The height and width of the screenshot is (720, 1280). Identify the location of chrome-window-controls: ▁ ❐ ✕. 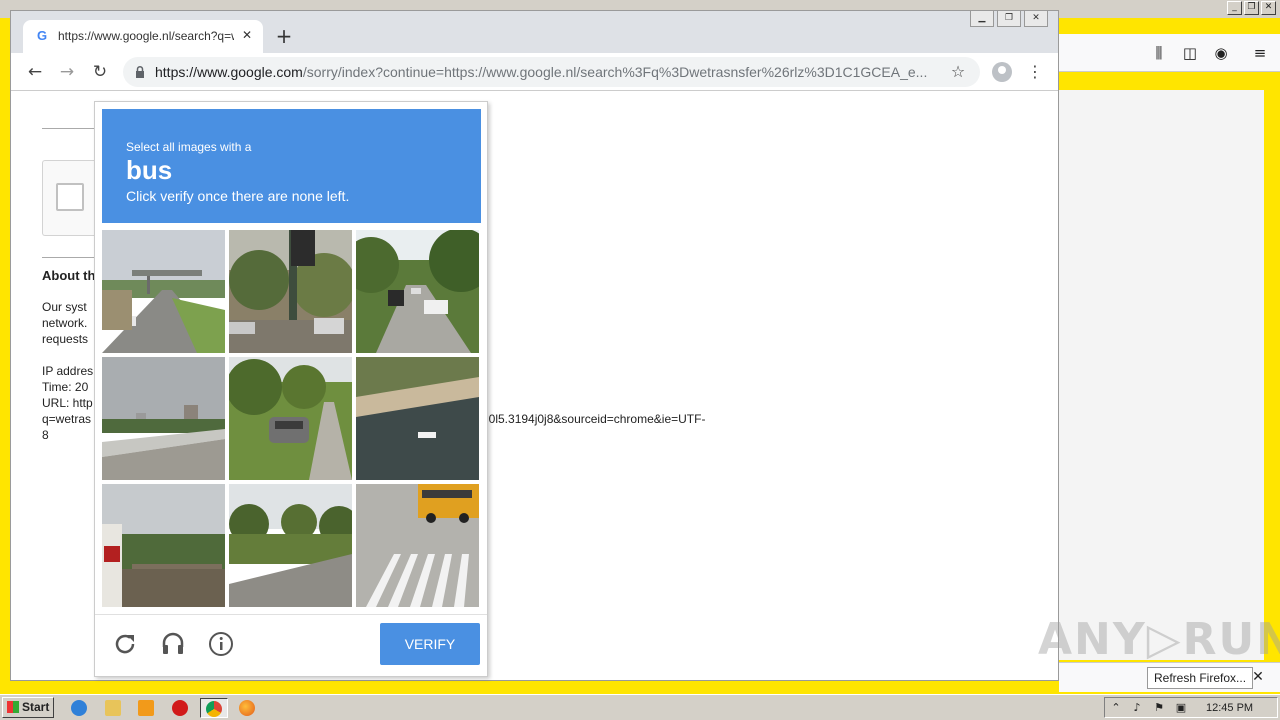
(1009, 19).